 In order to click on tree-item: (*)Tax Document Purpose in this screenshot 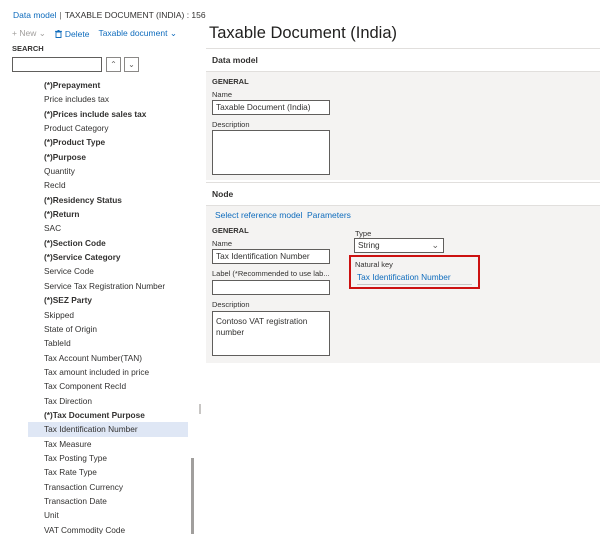, I will do `click(108, 415)`.